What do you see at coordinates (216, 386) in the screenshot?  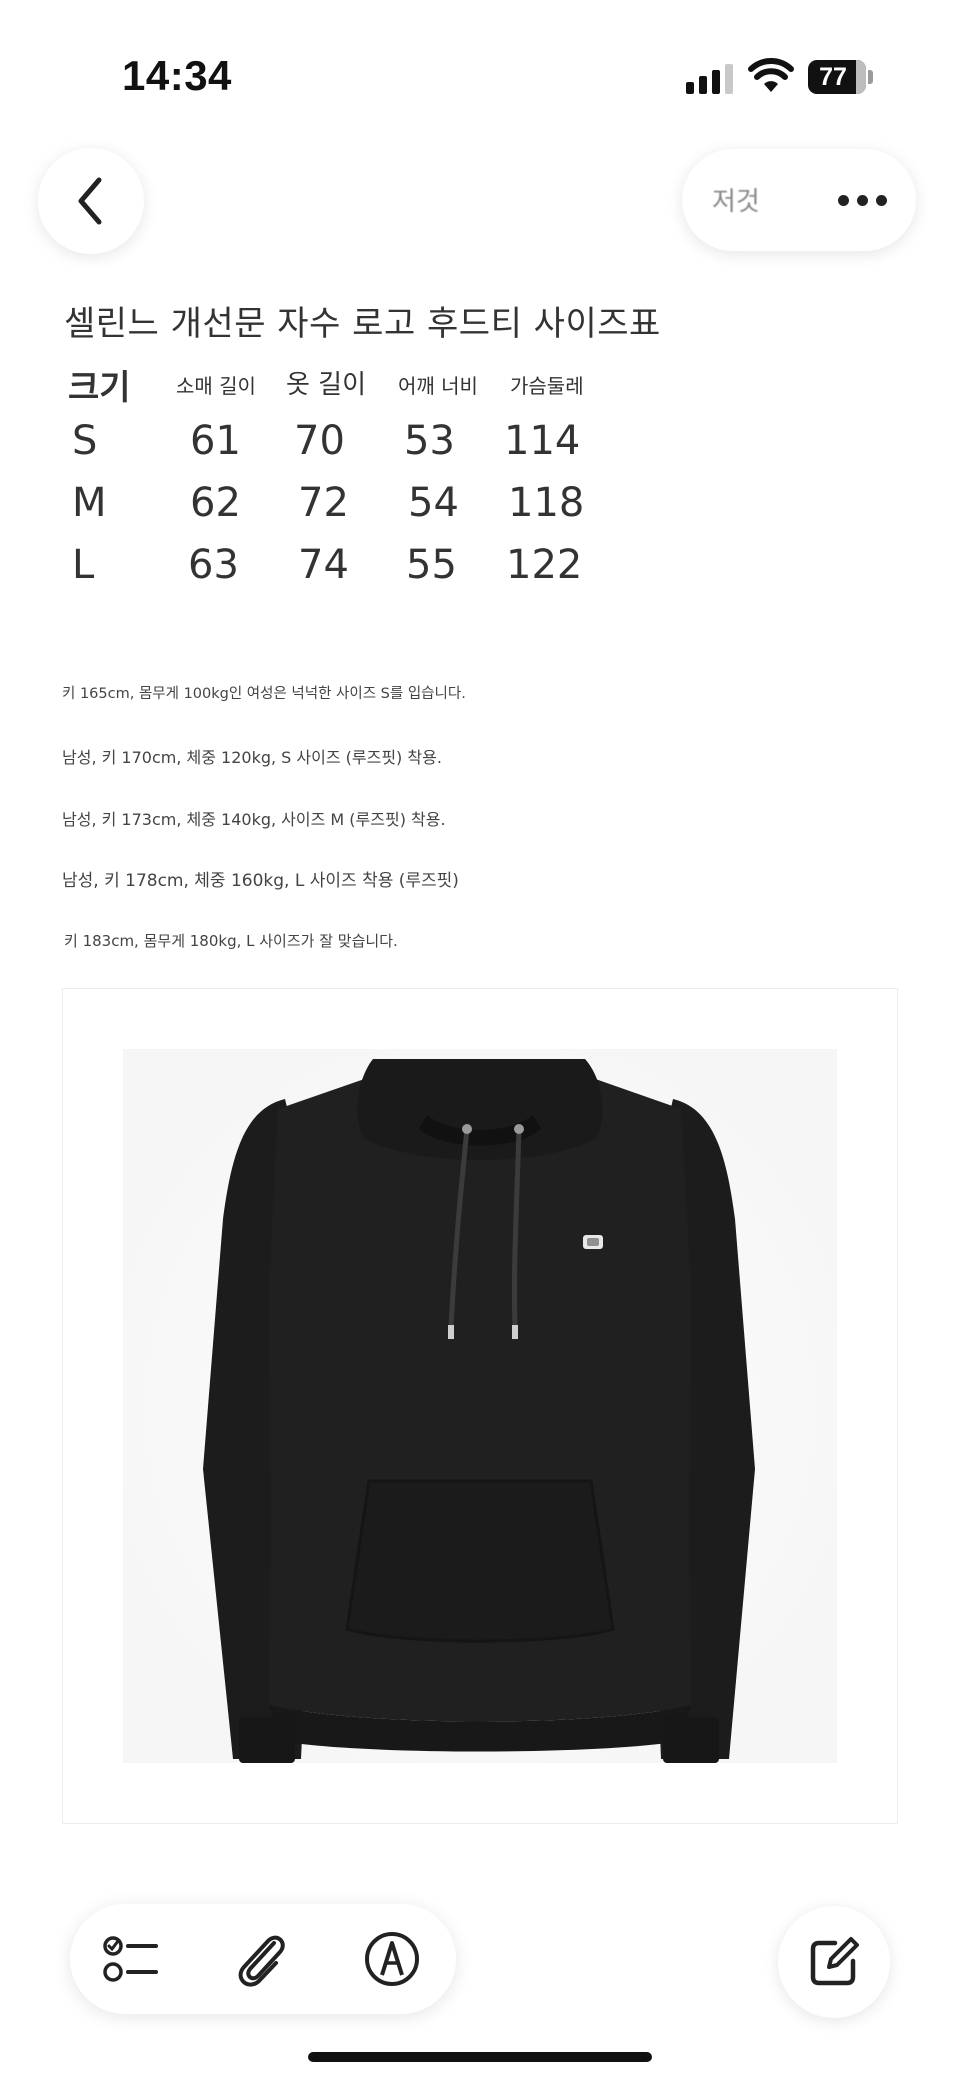 I see `header-sleeve-length: 소매 길이` at bounding box center [216, 386].